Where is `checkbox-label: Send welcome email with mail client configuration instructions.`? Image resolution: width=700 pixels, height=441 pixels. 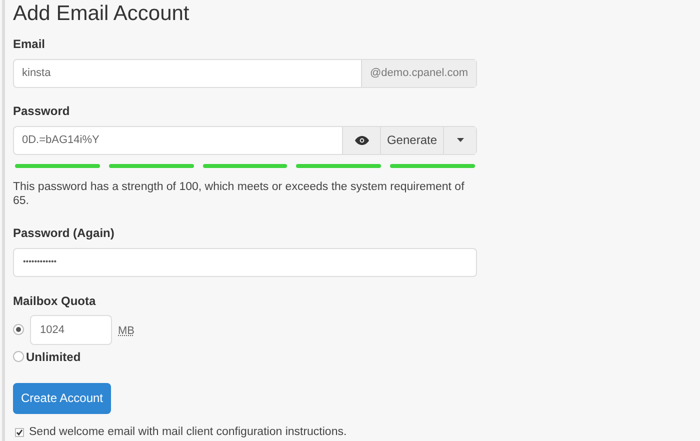
checkbox-label: Send welcome email with mail client configuration instructions. is located at coordinates (188, 432).